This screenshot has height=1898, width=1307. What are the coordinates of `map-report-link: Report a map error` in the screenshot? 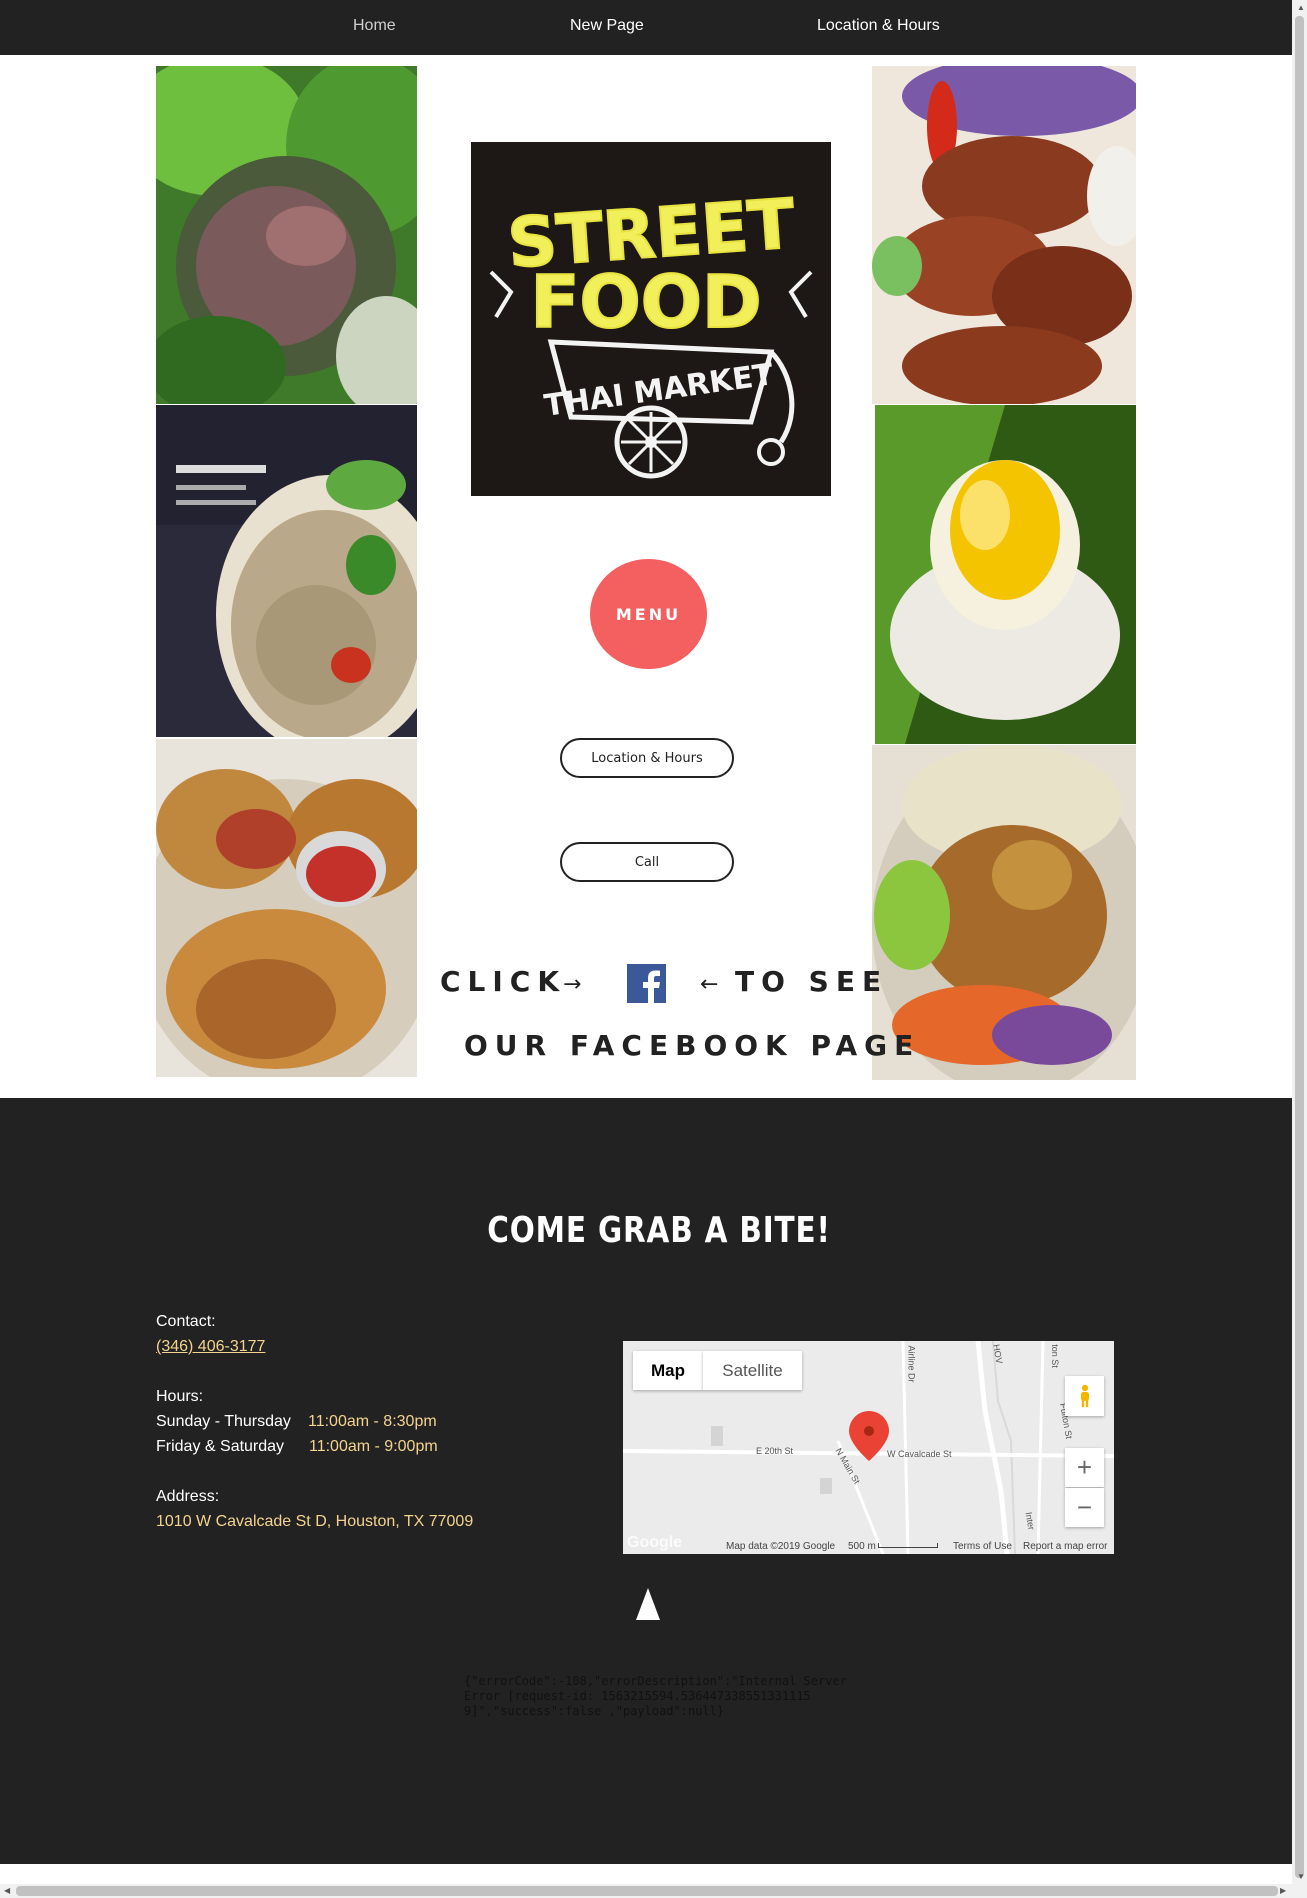 It's located at (1065, 1546).